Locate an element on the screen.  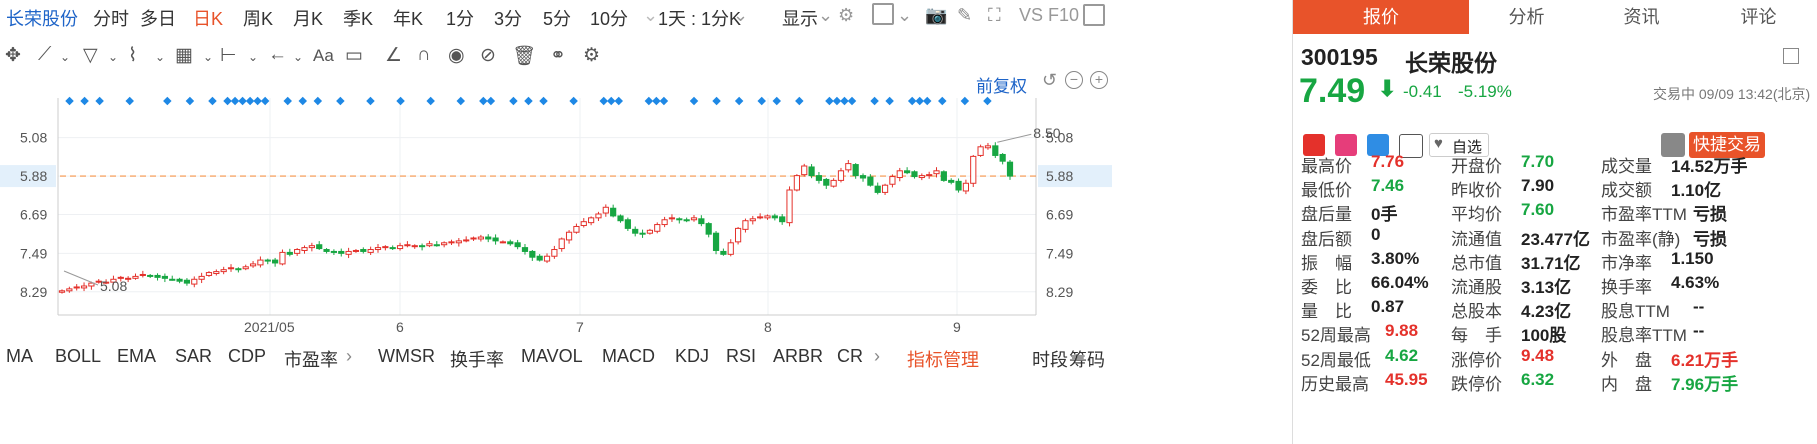
zoom-in-icon: + is located at coordinates (1099, 80).